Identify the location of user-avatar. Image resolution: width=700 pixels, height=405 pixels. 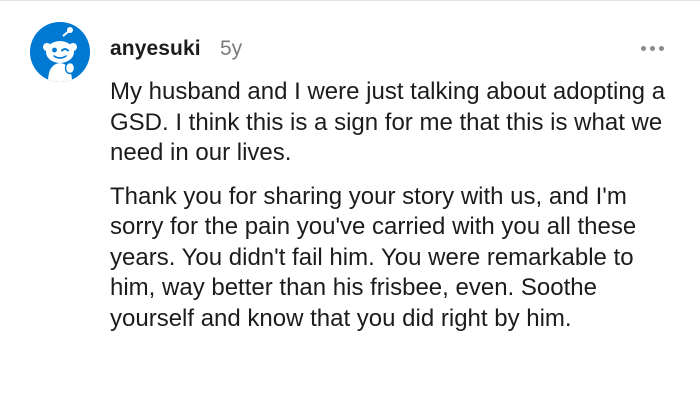
(60, 52).